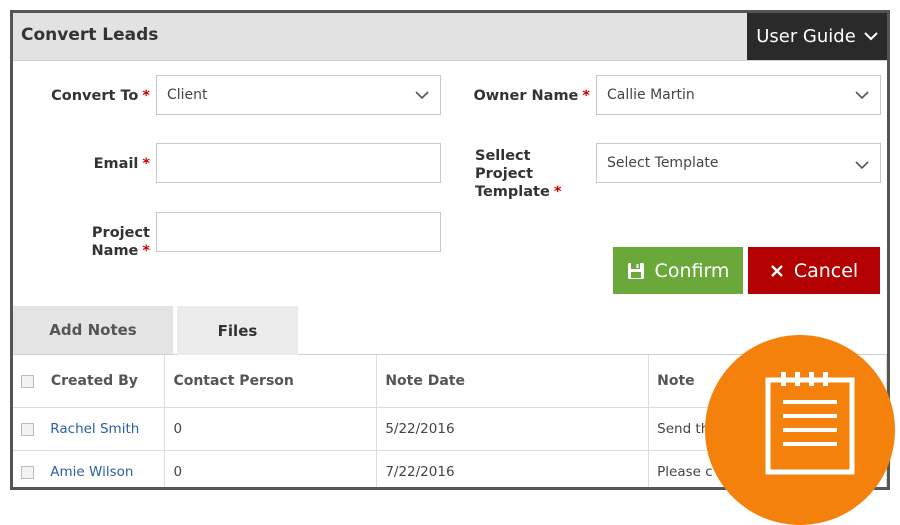 This screenshot has width=900, height=525. What do you see at coordinates (90, 35) in the screenshot?
I see `dialog-title: Convert Leads` at bounding box center [90, 35].